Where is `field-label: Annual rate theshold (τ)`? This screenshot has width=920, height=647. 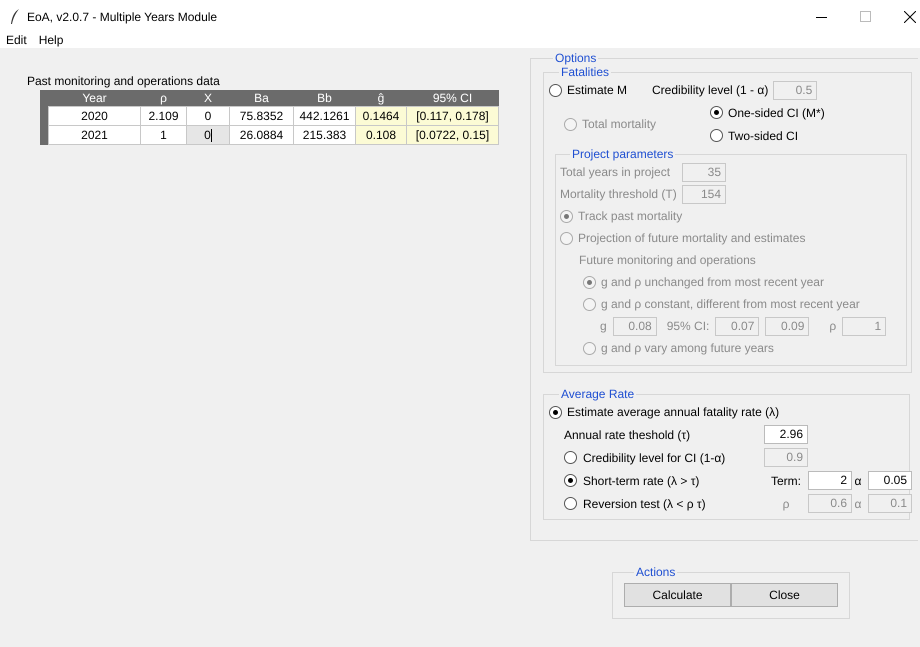 field-label: Annual rate theshold (τ) is located at coordinates (628, 435).